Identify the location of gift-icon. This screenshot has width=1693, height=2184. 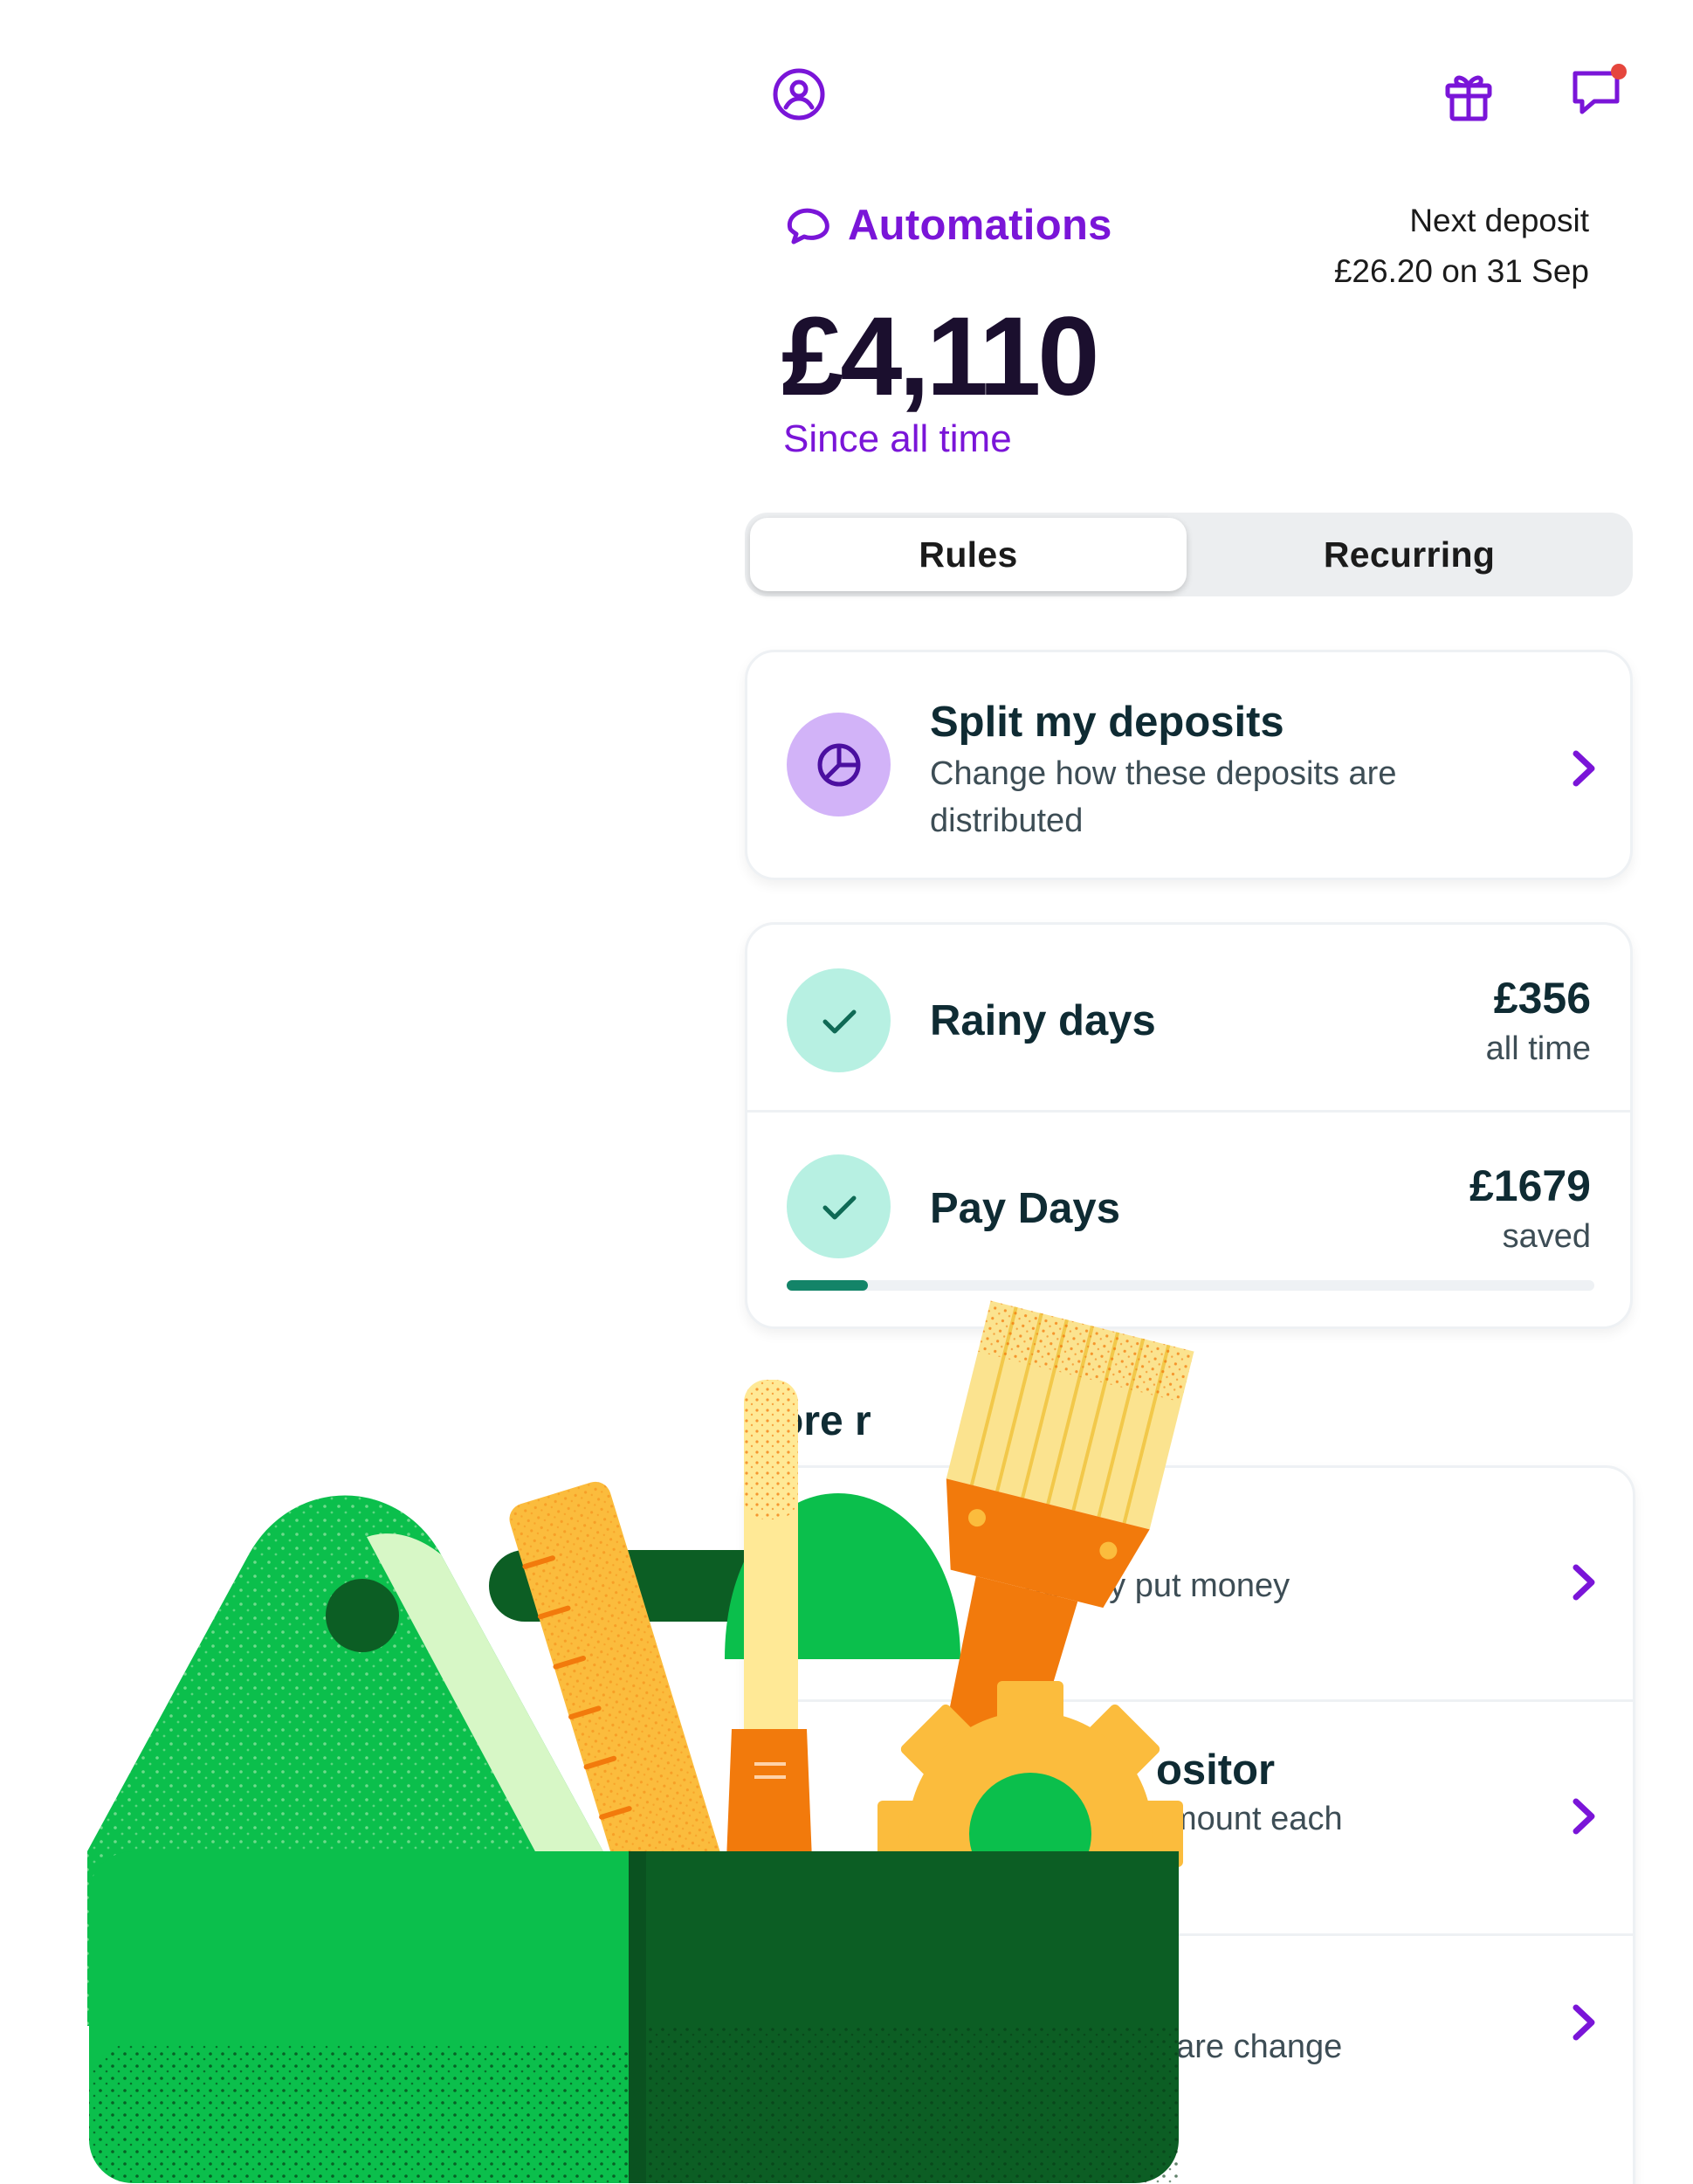
(1469, 96).